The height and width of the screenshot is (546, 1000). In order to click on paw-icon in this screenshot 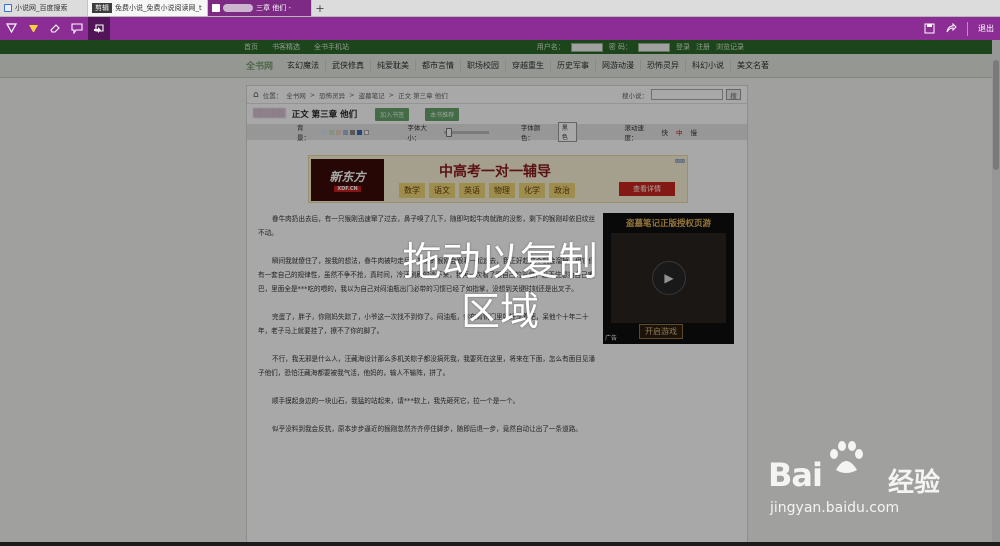, I will do `click(846, 457)`.